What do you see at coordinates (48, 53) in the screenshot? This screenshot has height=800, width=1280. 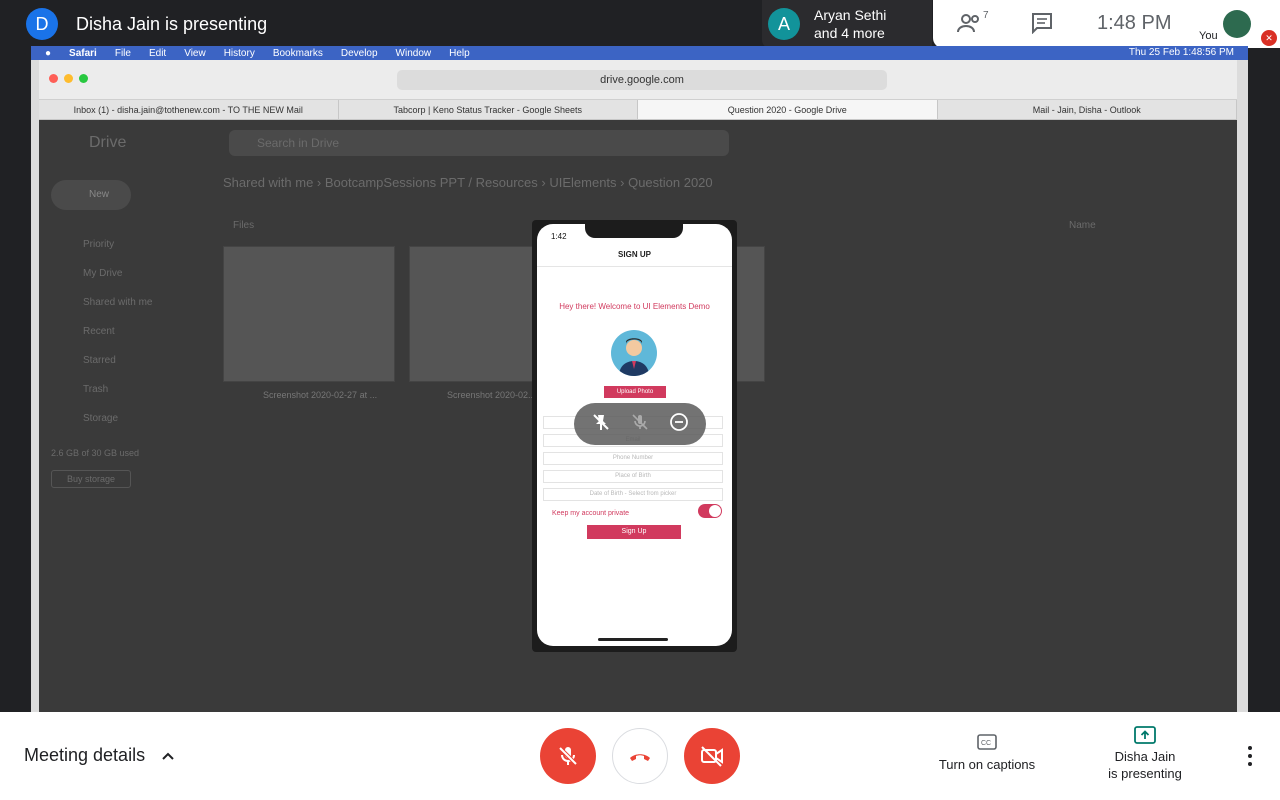 I see `apple-icon: ●` at bounding box center [48, 53].